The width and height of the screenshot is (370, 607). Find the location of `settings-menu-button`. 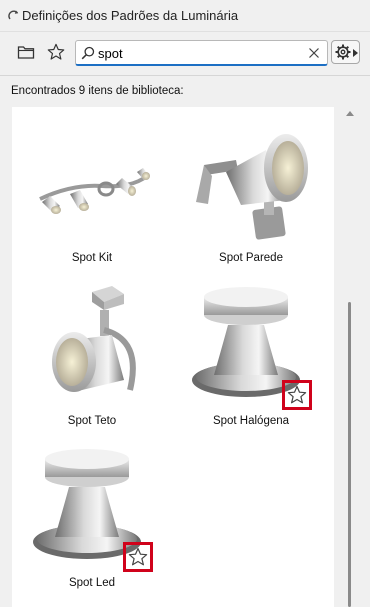

settings-menu-button is located at coordinates (345, 52).